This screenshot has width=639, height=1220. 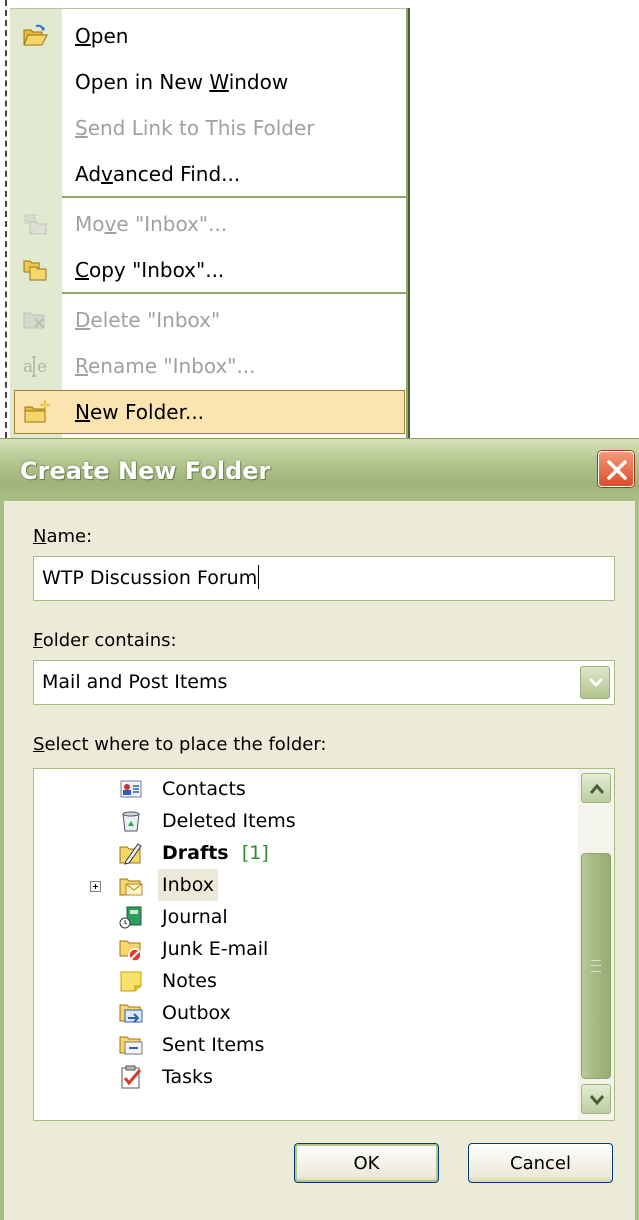 I want to click on folder-contains-label: Folder contains:, so click(x=105, y=640).